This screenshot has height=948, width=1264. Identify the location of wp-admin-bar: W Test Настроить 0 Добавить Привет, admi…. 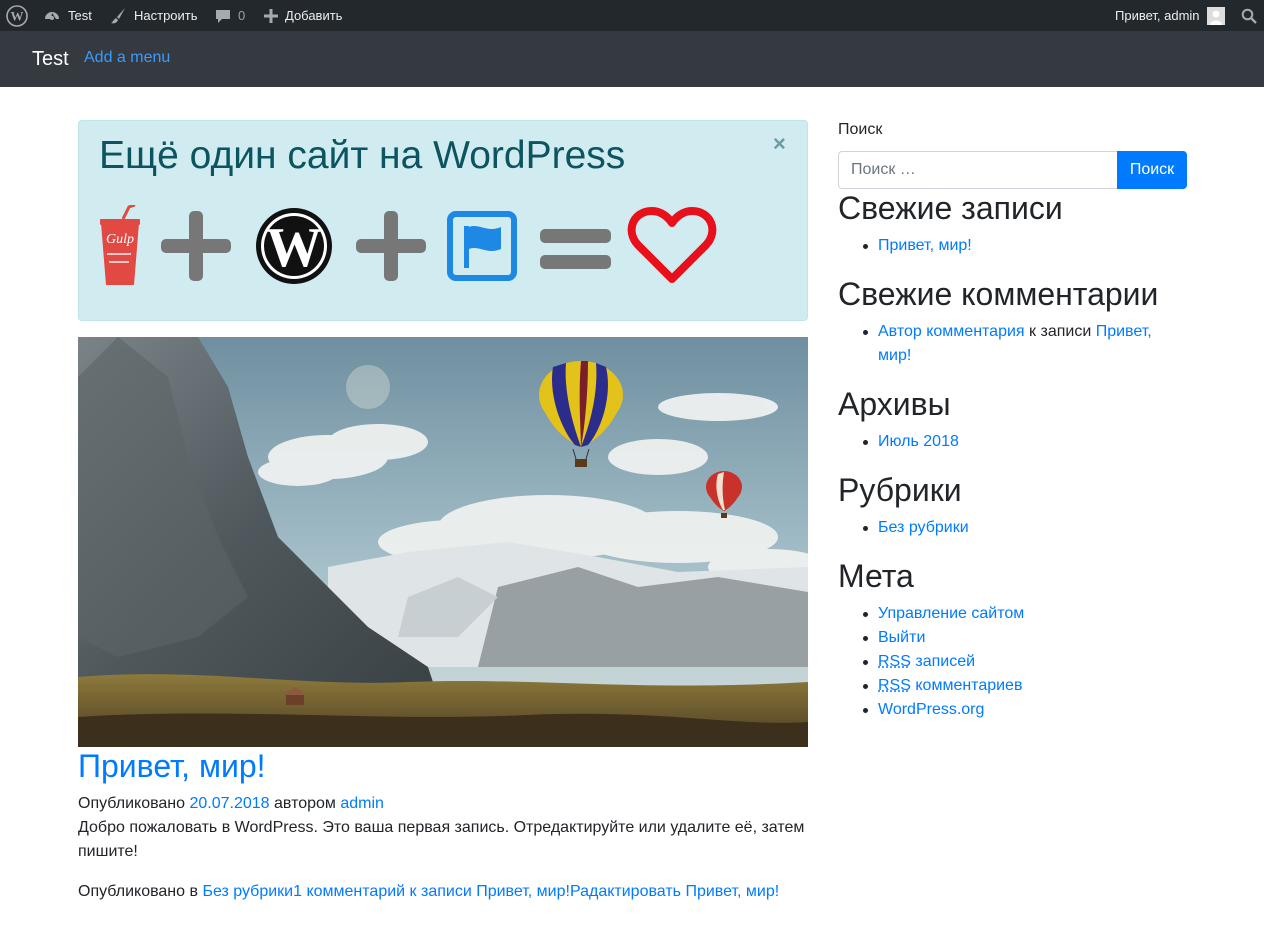
(632, 15).